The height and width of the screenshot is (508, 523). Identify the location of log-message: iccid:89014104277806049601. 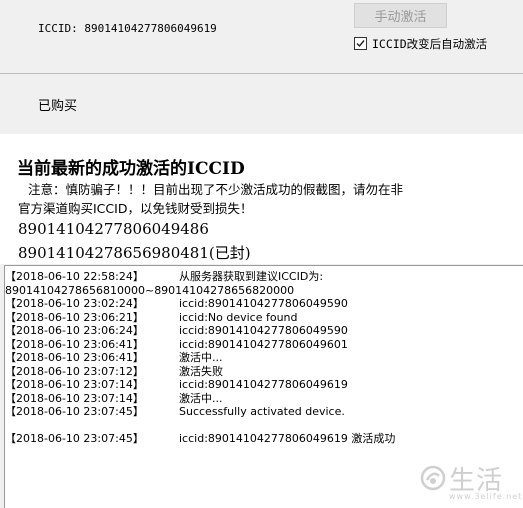
(263, 344).